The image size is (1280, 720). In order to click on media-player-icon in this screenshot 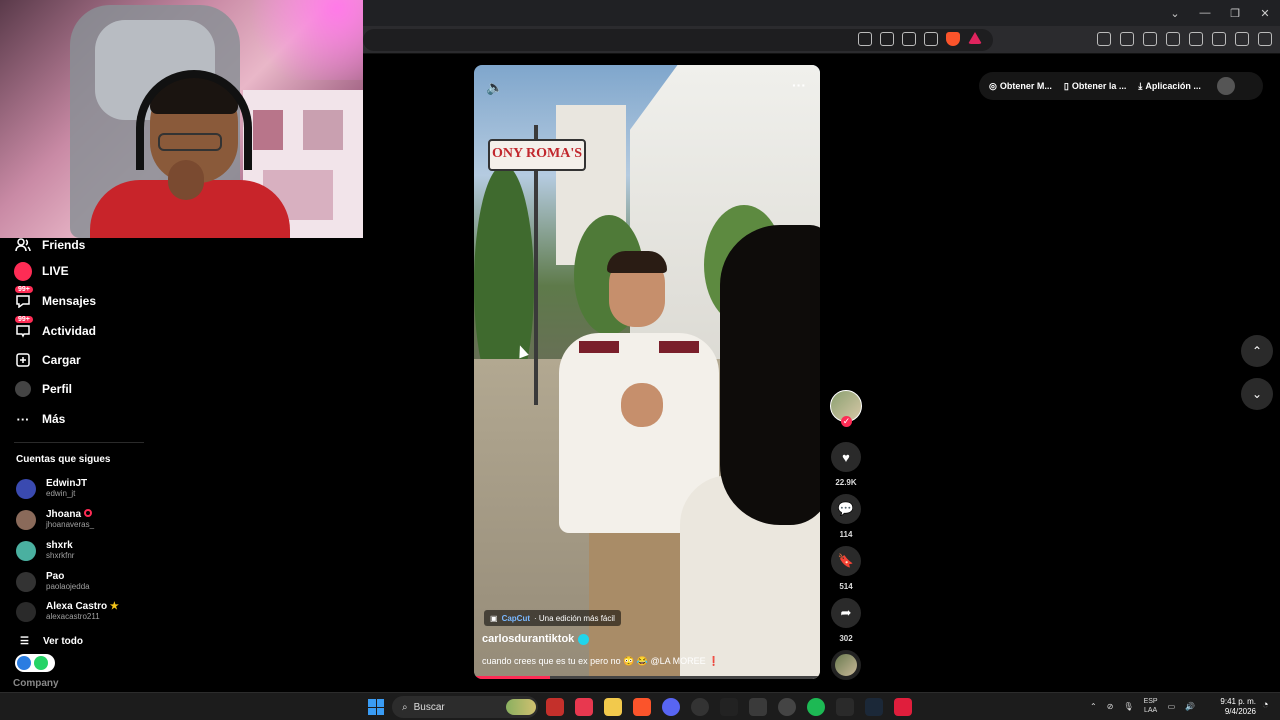, I will do `click(555, 707)`.